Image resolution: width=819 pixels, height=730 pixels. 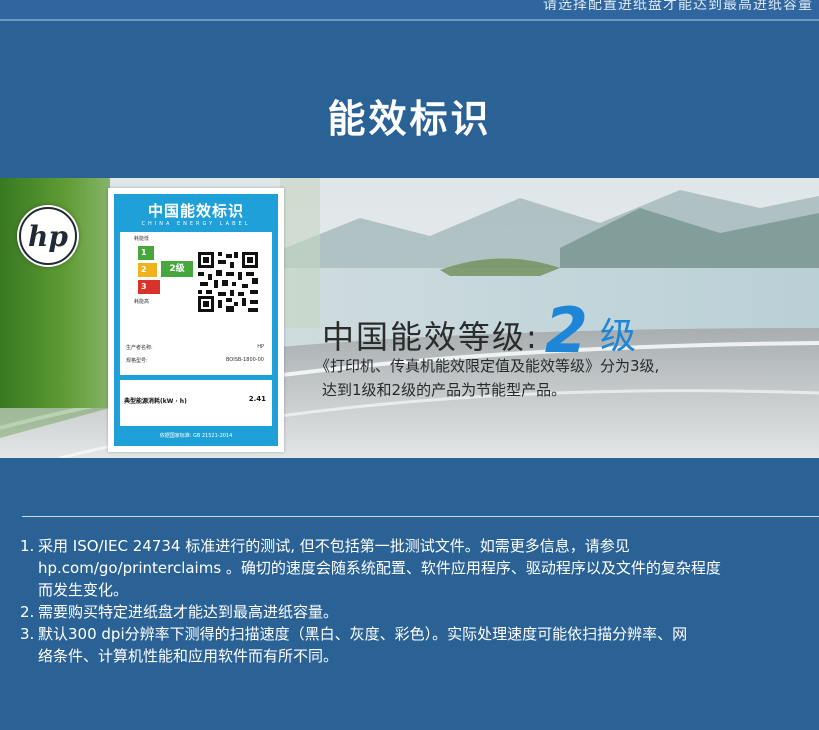 What do you see at coordinates (409, 119) in the screenshot?
I see `page-title: 能效标识` at bounding box center [409, 119].